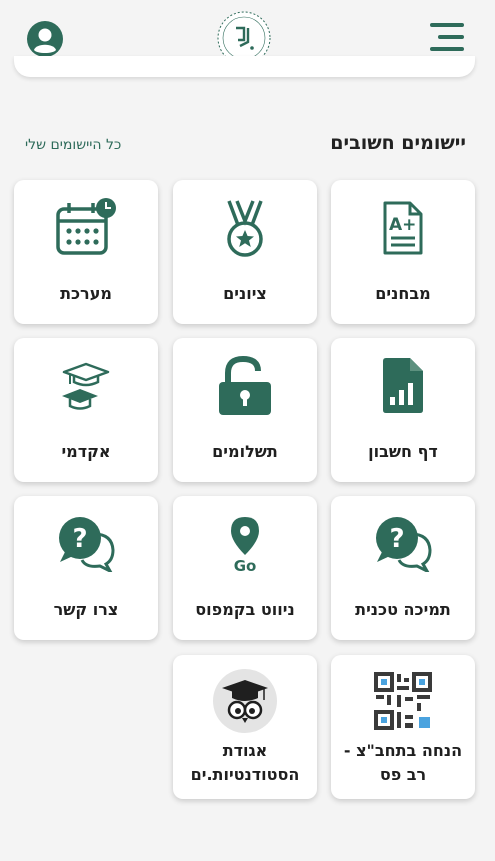  I want to click on app-label: אקדמי, so click(86, 451).